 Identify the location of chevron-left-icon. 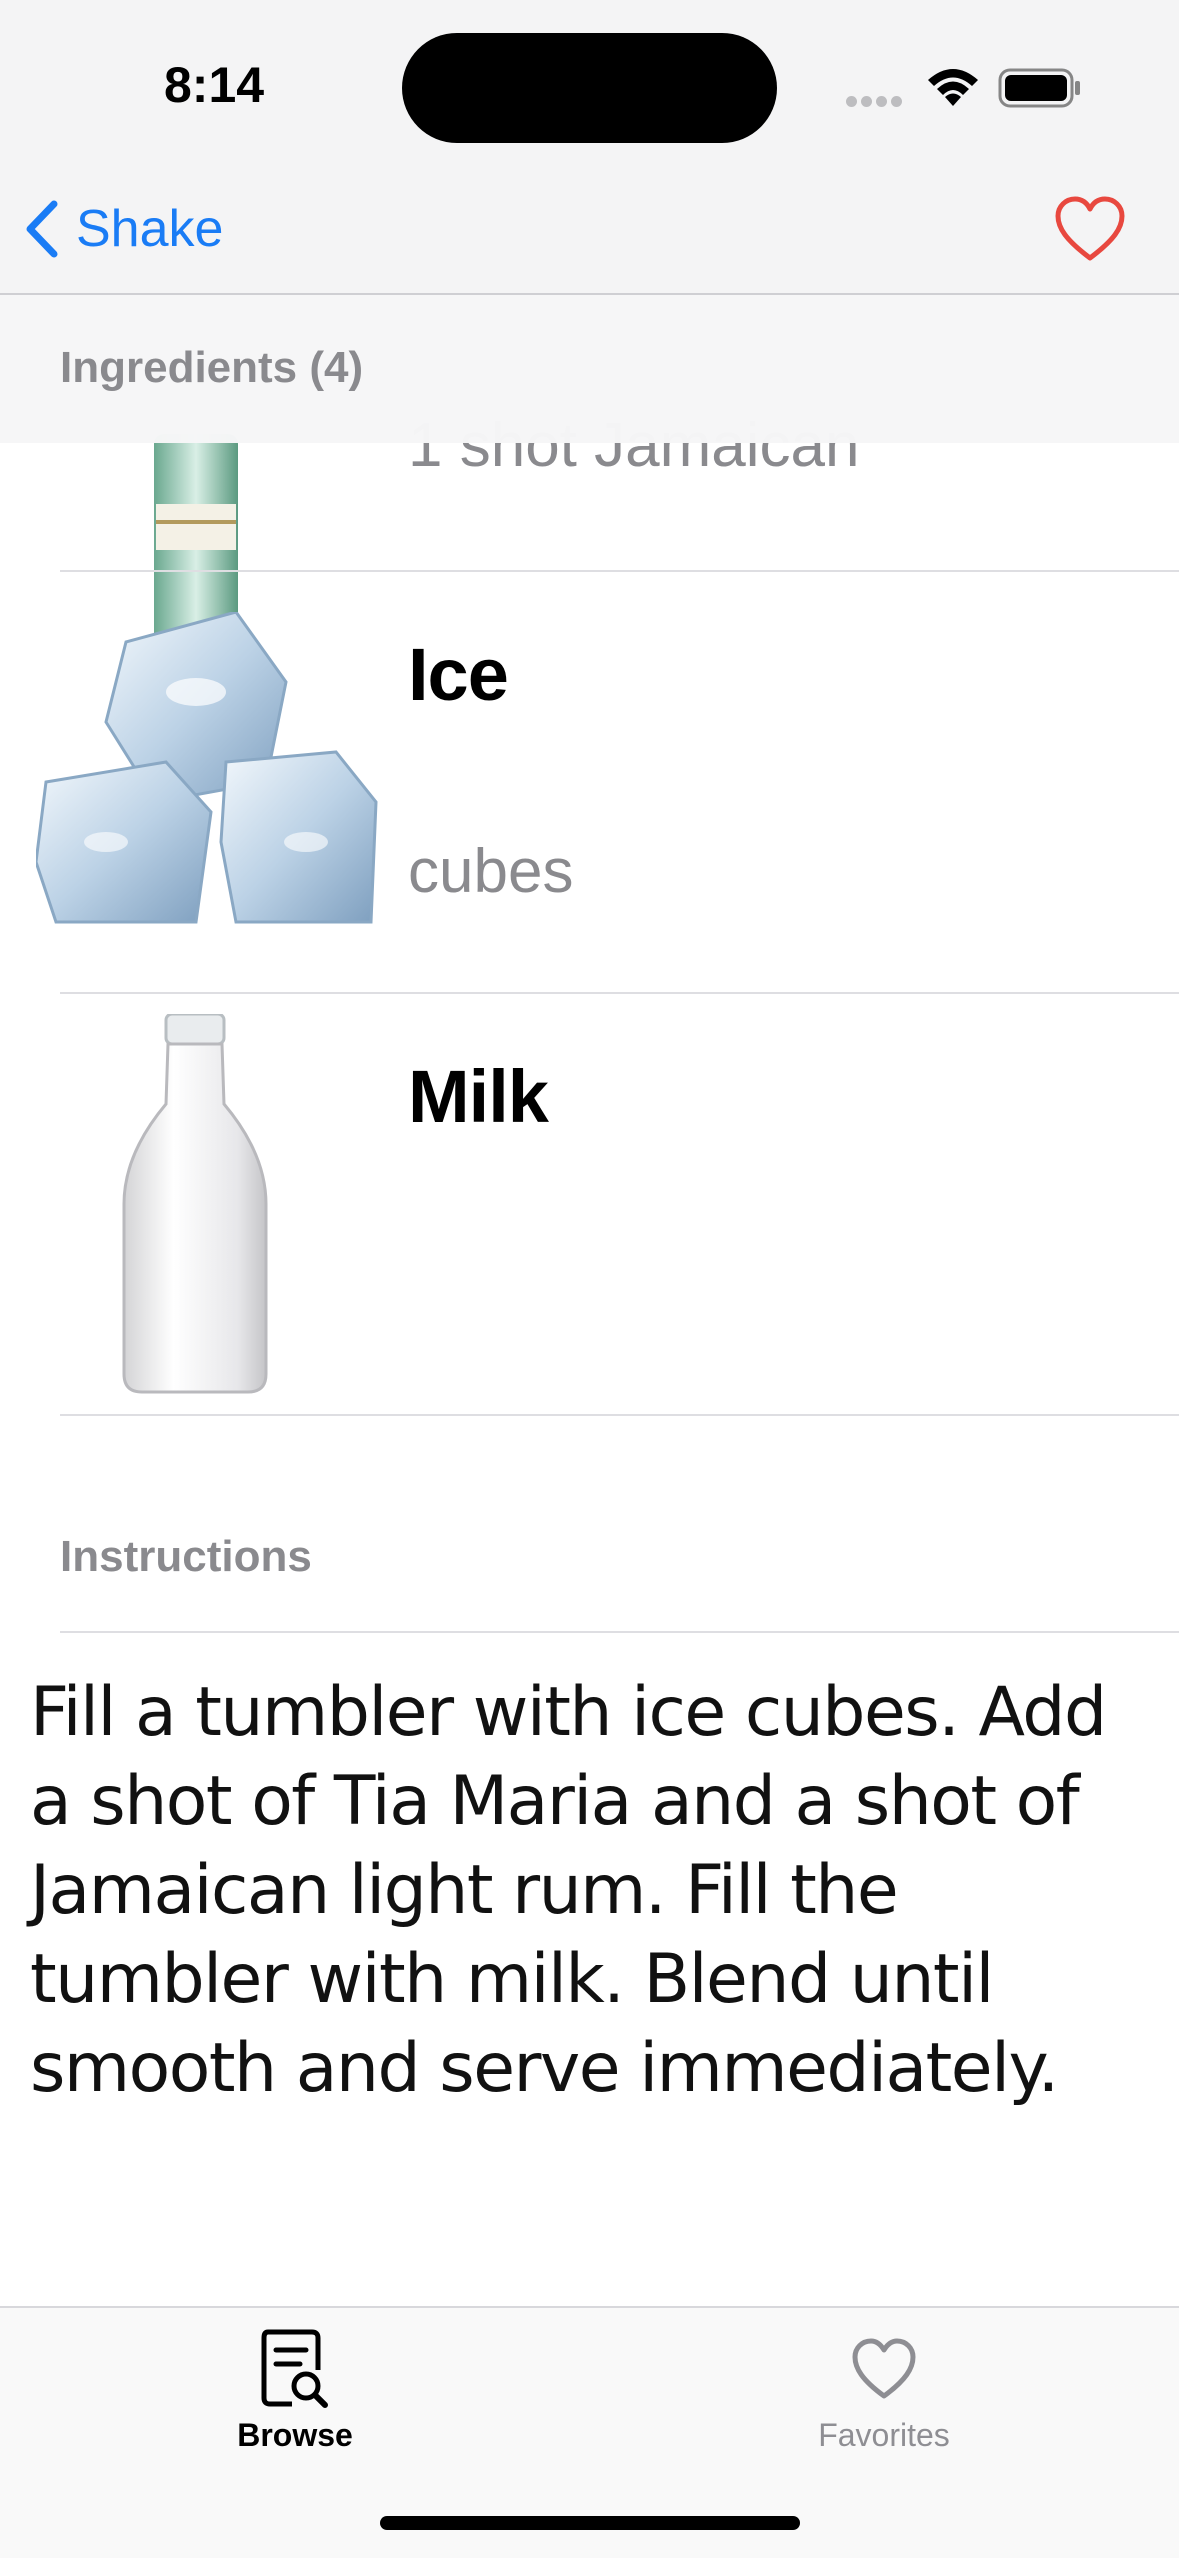
(42, 229).